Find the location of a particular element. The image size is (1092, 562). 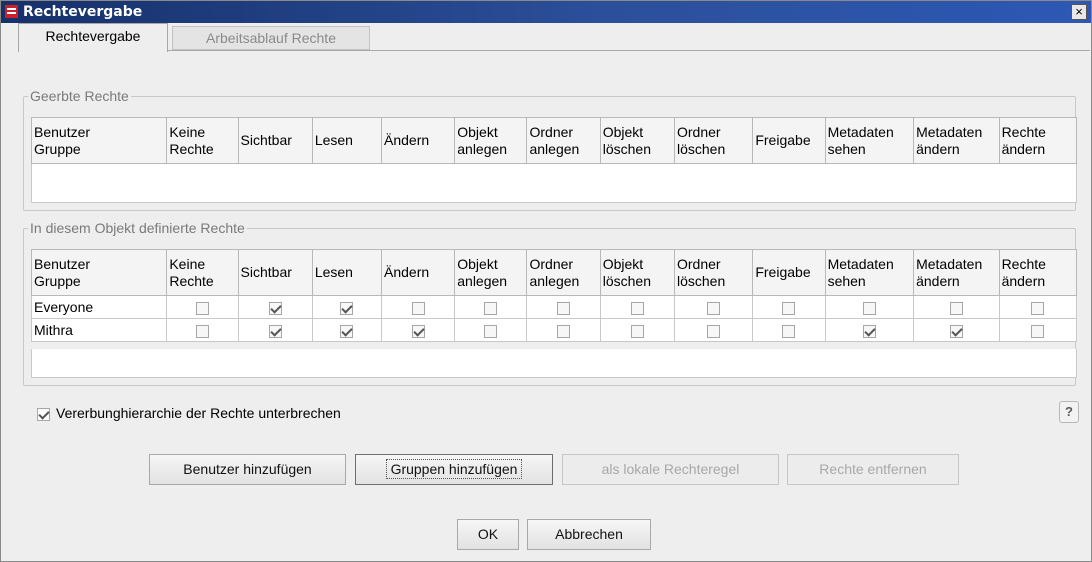

column-header-line: Ordner is located at coordinates (699, 263).